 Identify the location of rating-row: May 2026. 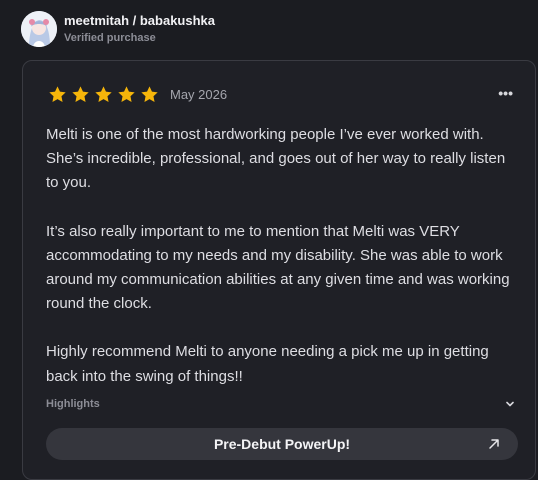
(137, 94).